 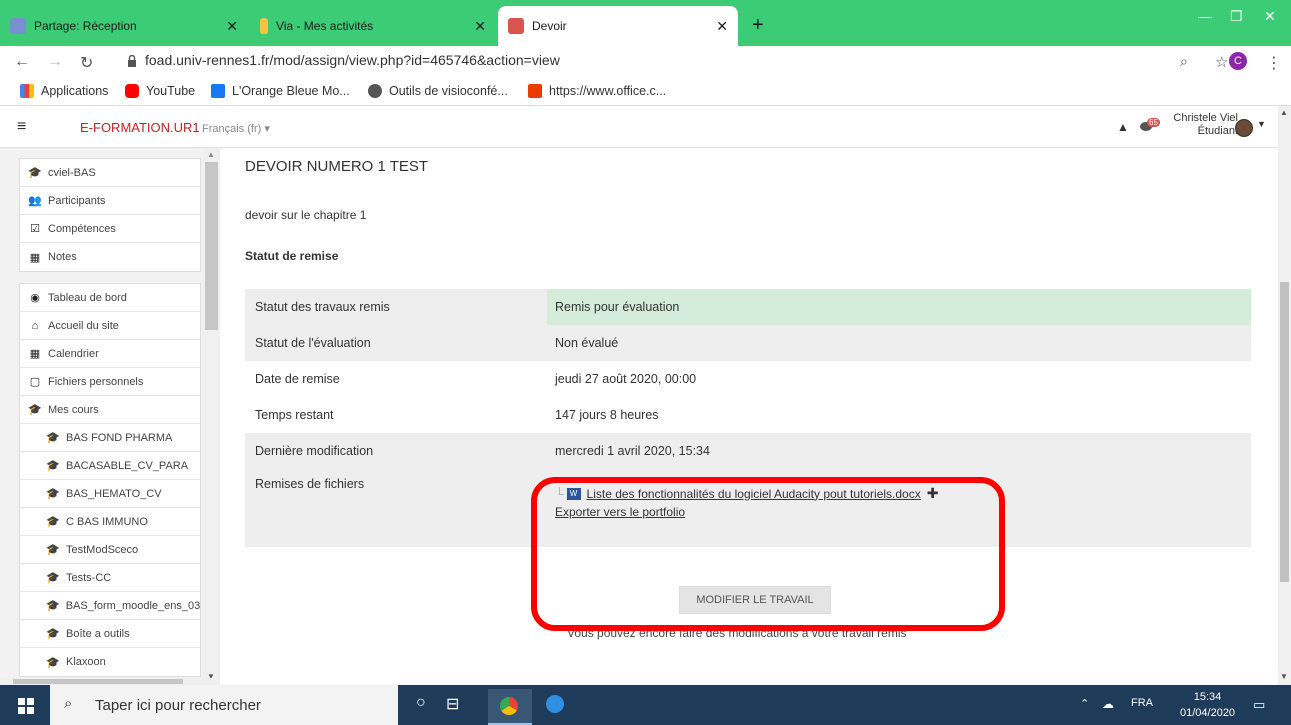 I want to click on bookmark-applications: Applications, so click(x=64, y=91).